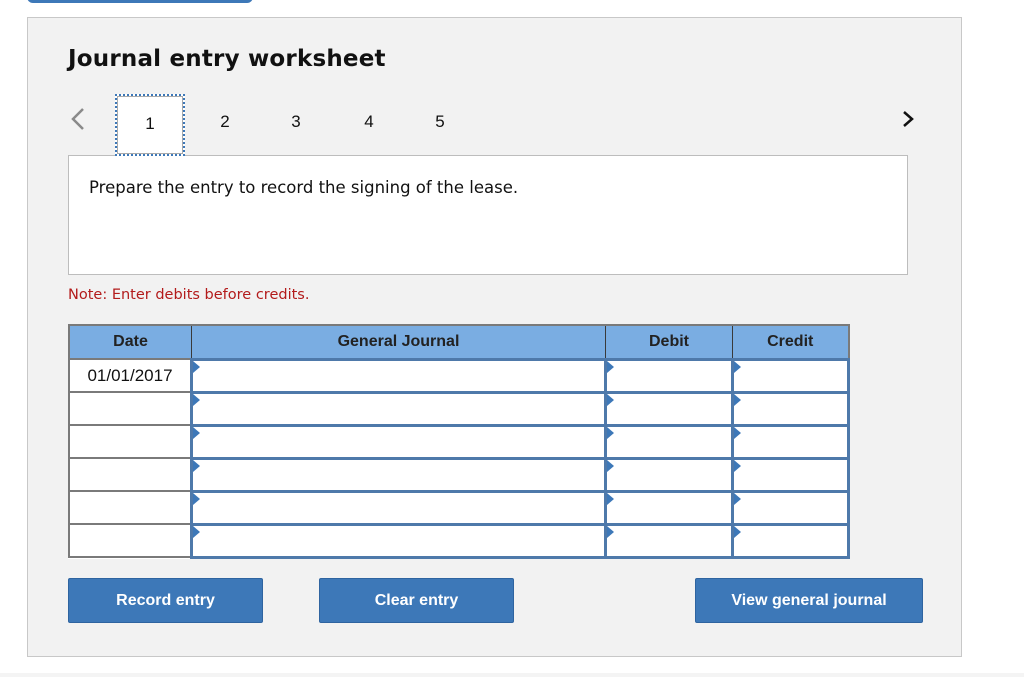 The image size is (1024, 677). I want to click on prev-button, so click(78, 119).